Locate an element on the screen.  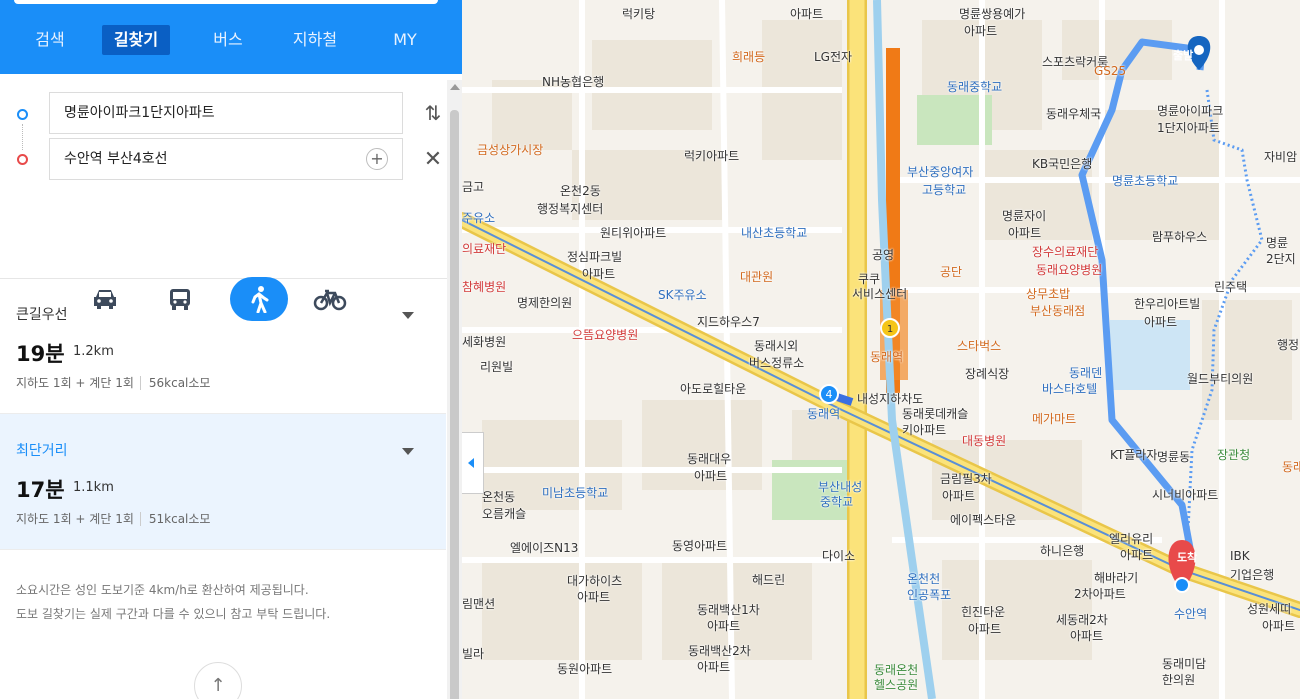
chevron-down-icon is located at coordinates (408, 315).